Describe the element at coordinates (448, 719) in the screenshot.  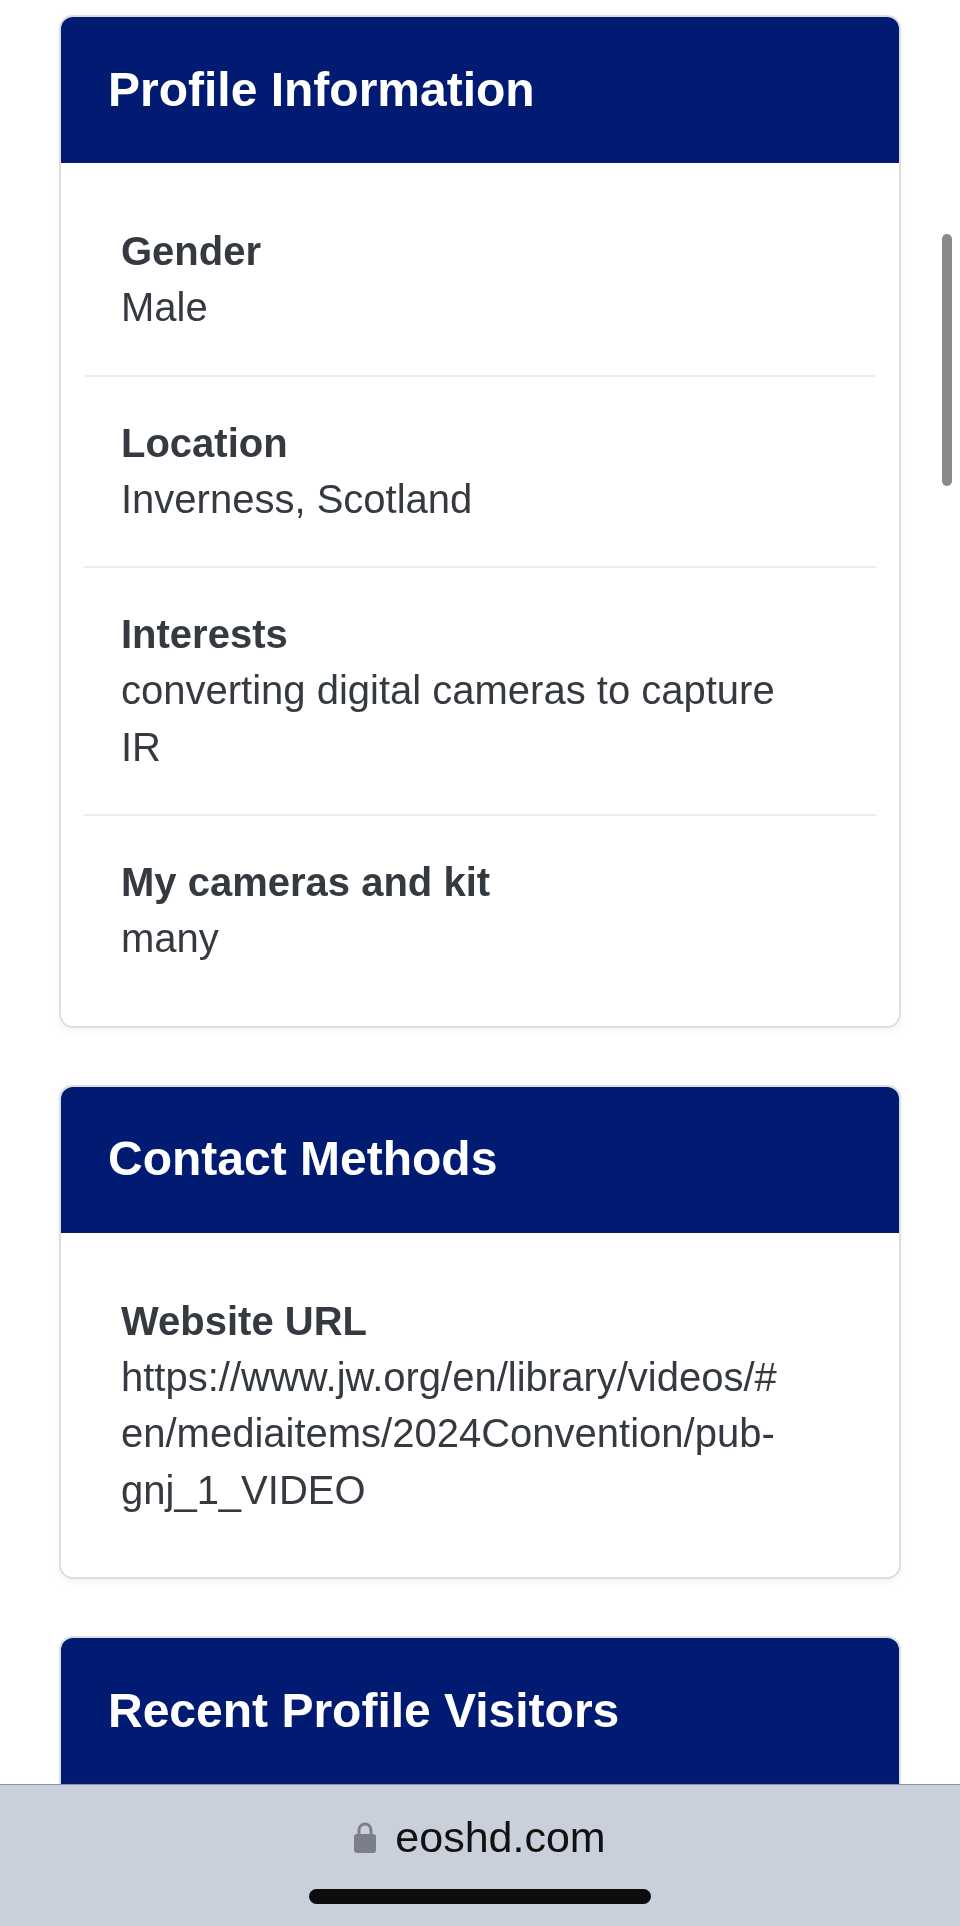
I see `field-value: converting digital cameras to capture IR` at that location.